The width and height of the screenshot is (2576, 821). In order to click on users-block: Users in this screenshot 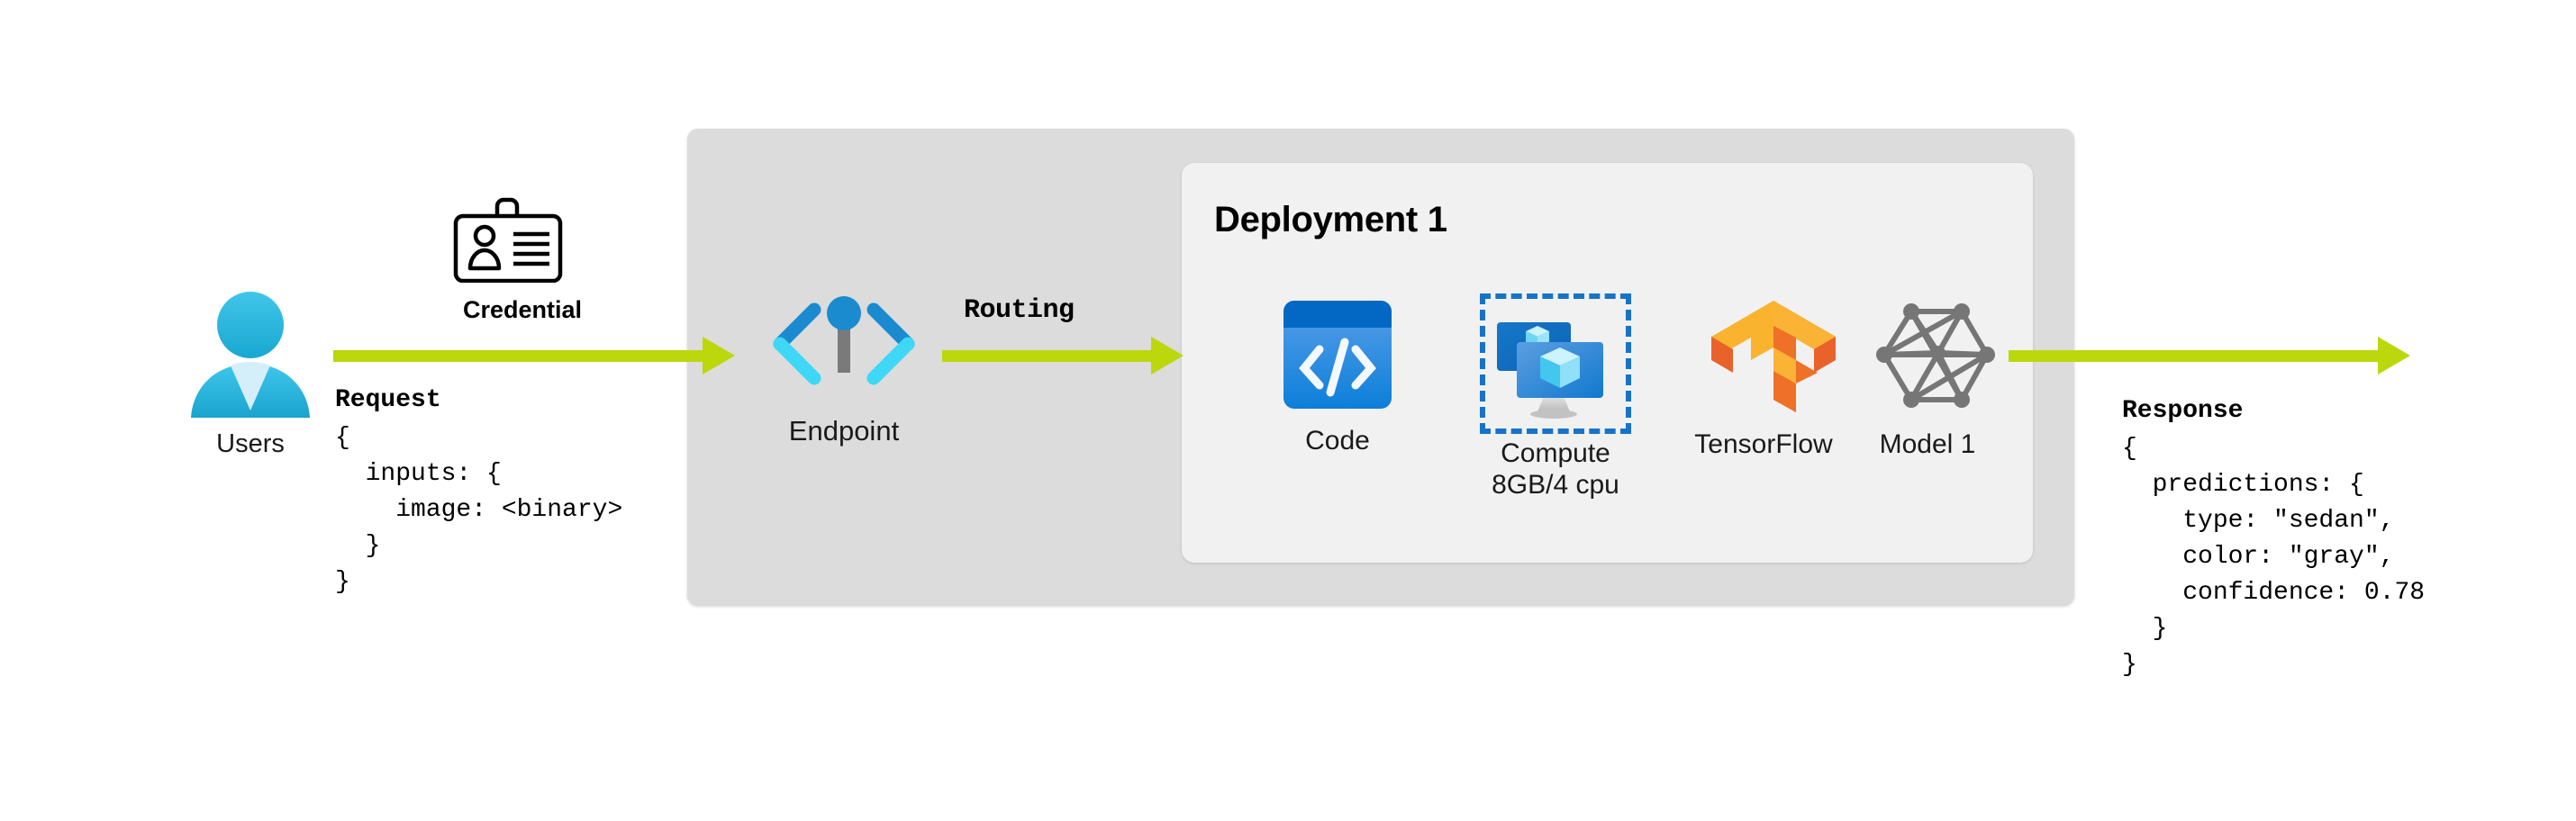, I will do `click(250, 373)`.